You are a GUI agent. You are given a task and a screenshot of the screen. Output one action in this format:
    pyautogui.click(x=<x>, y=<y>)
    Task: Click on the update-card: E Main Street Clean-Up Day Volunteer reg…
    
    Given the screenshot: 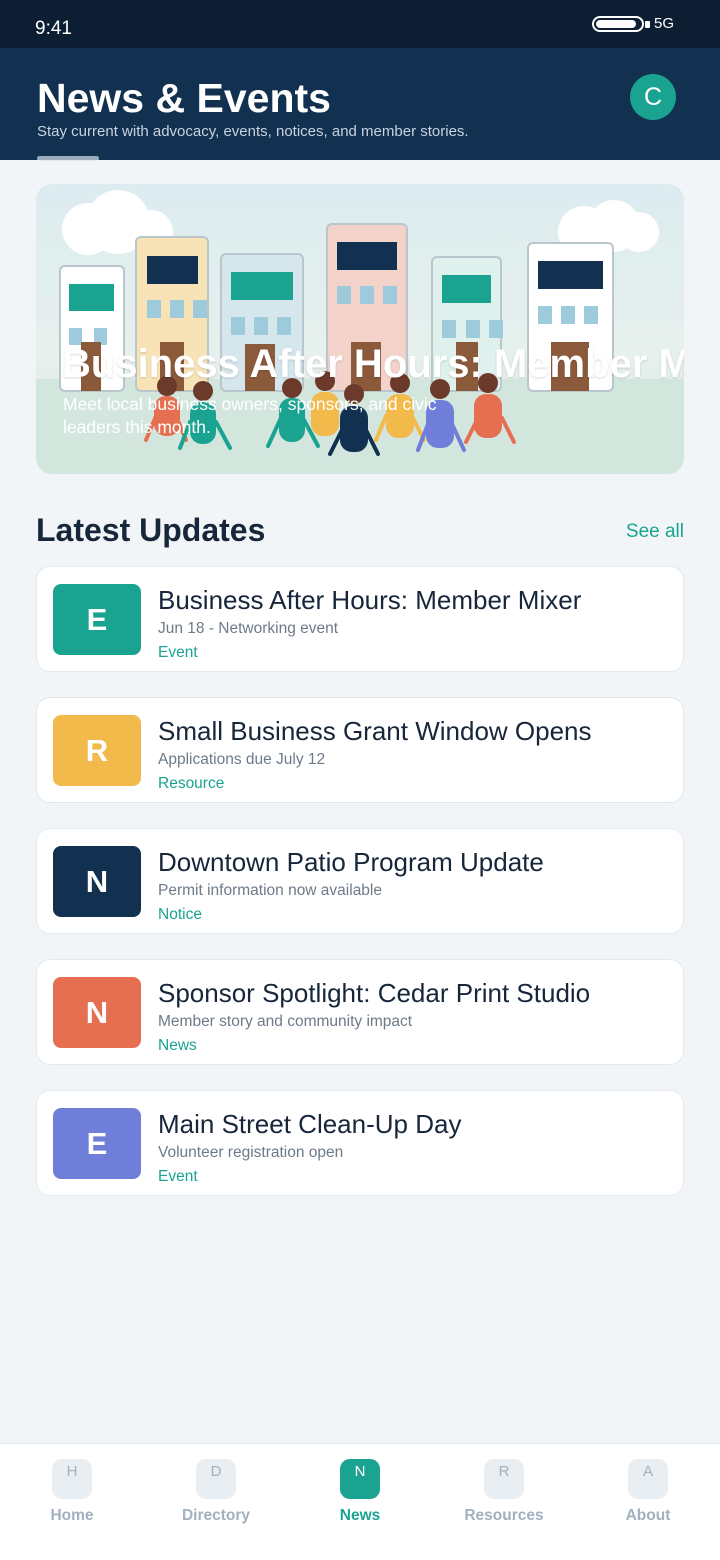 What is the action you would take?
    pyautogui.click(x=360, y=1143)
    